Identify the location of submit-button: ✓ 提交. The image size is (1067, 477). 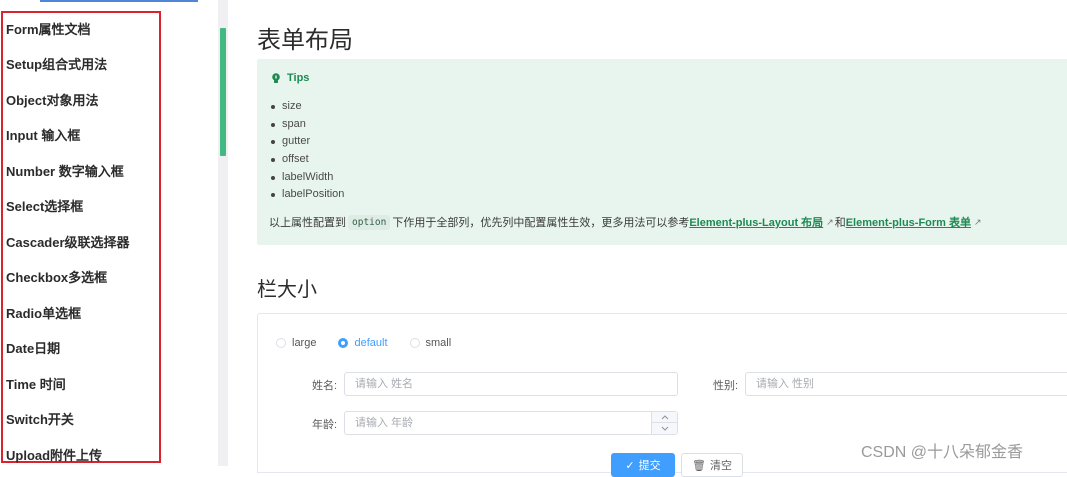
(643, 465).